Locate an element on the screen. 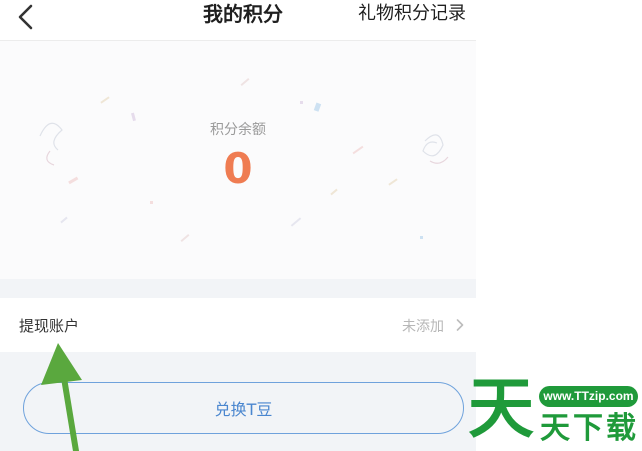 This screenshot has height=451, width=642. top-navbar: 我的积分 礼物积分记录 is located at coordinates (238, 20).